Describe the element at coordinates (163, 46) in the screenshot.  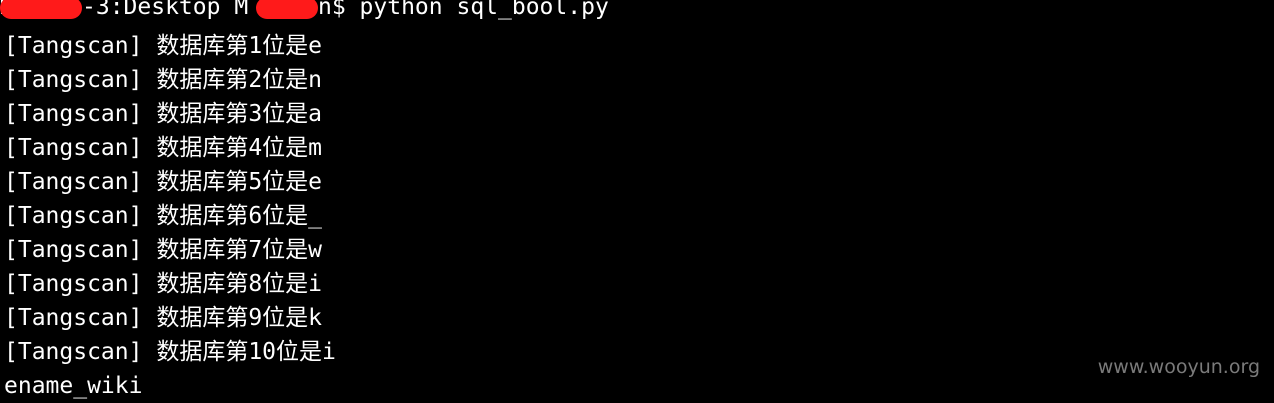
I see `output-line-1: [Tangscan] 数据库第1位是e` at that location.